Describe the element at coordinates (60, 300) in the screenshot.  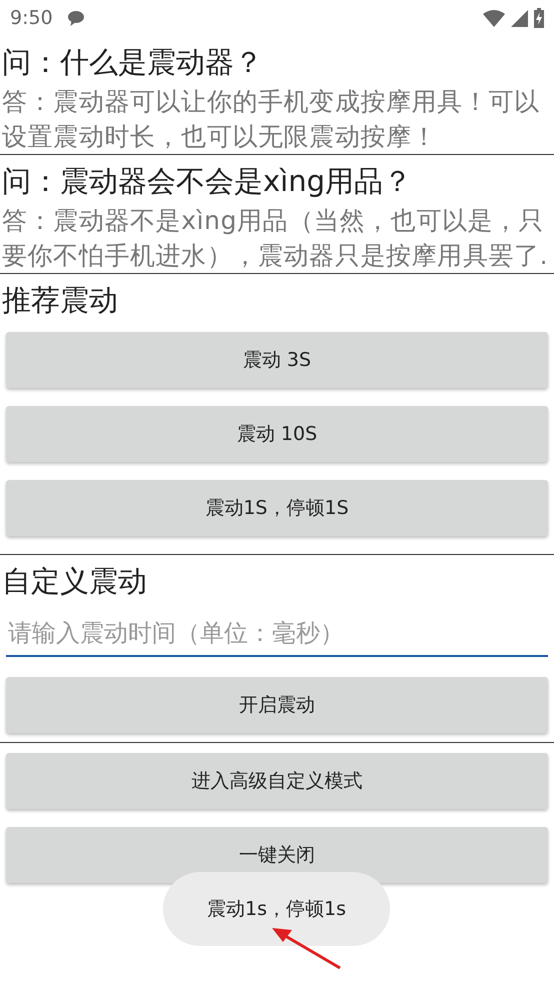
I see `section-title: 推荐震动` at that location.